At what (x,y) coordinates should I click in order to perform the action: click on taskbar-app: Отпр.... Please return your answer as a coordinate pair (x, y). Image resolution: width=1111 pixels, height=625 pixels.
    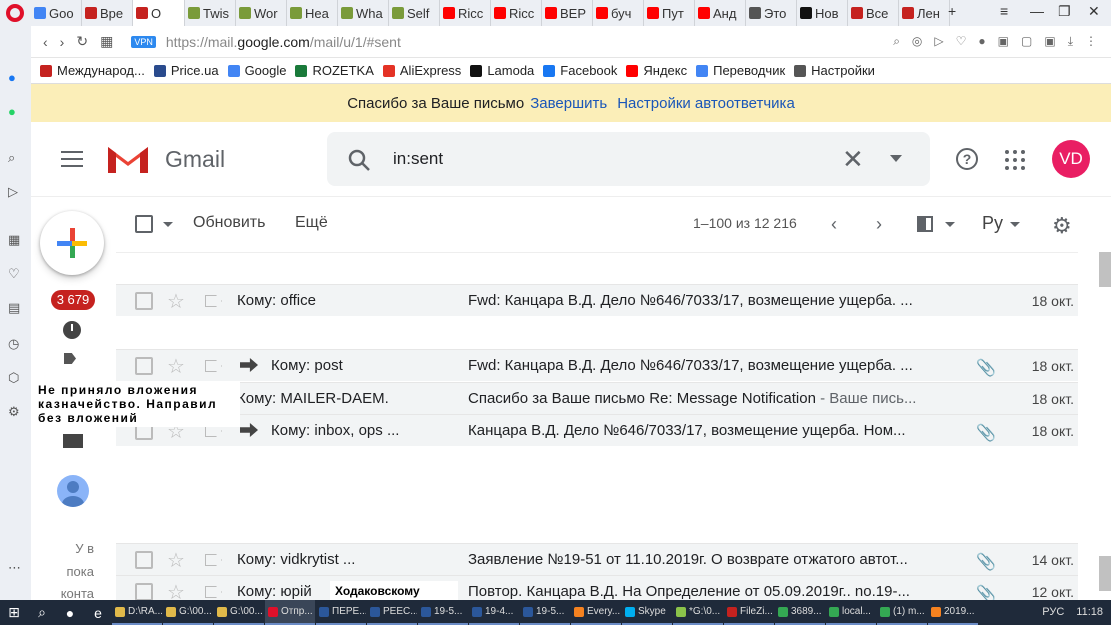
    Looking at the image, I should click on (290, 612).